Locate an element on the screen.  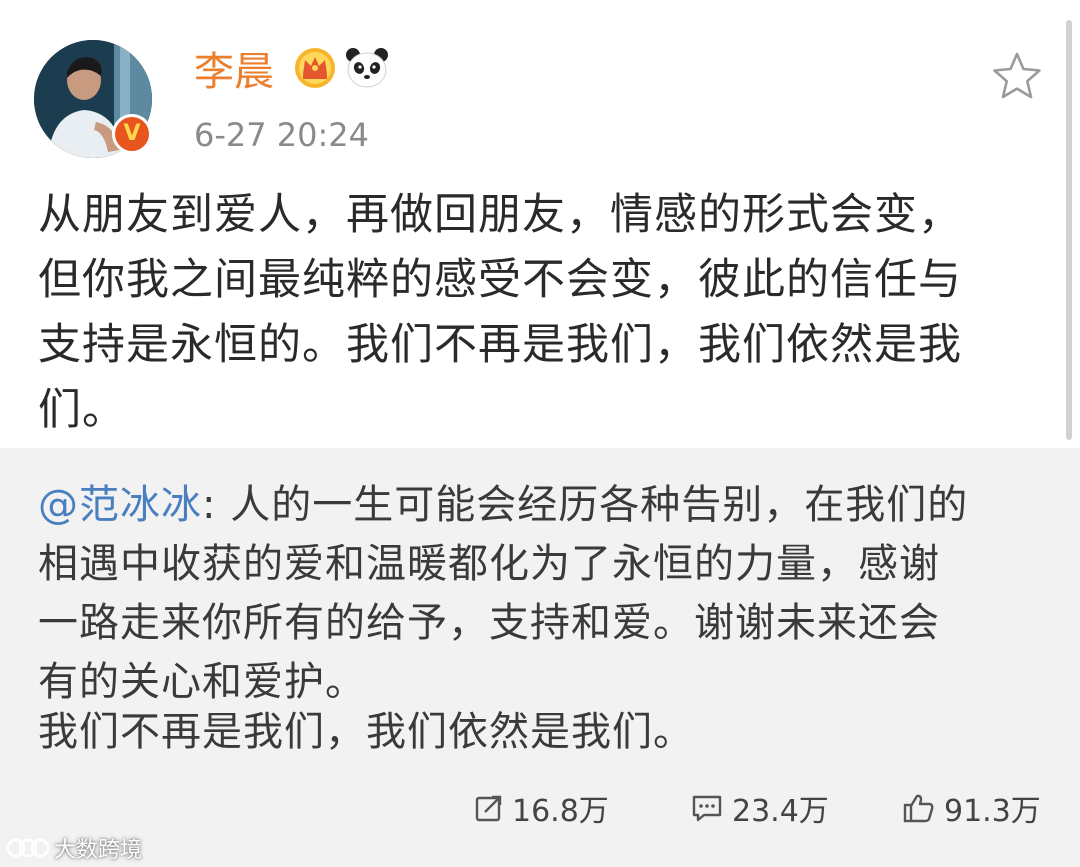
watermark: 大数跨境 is located at coordinates (74, 848).